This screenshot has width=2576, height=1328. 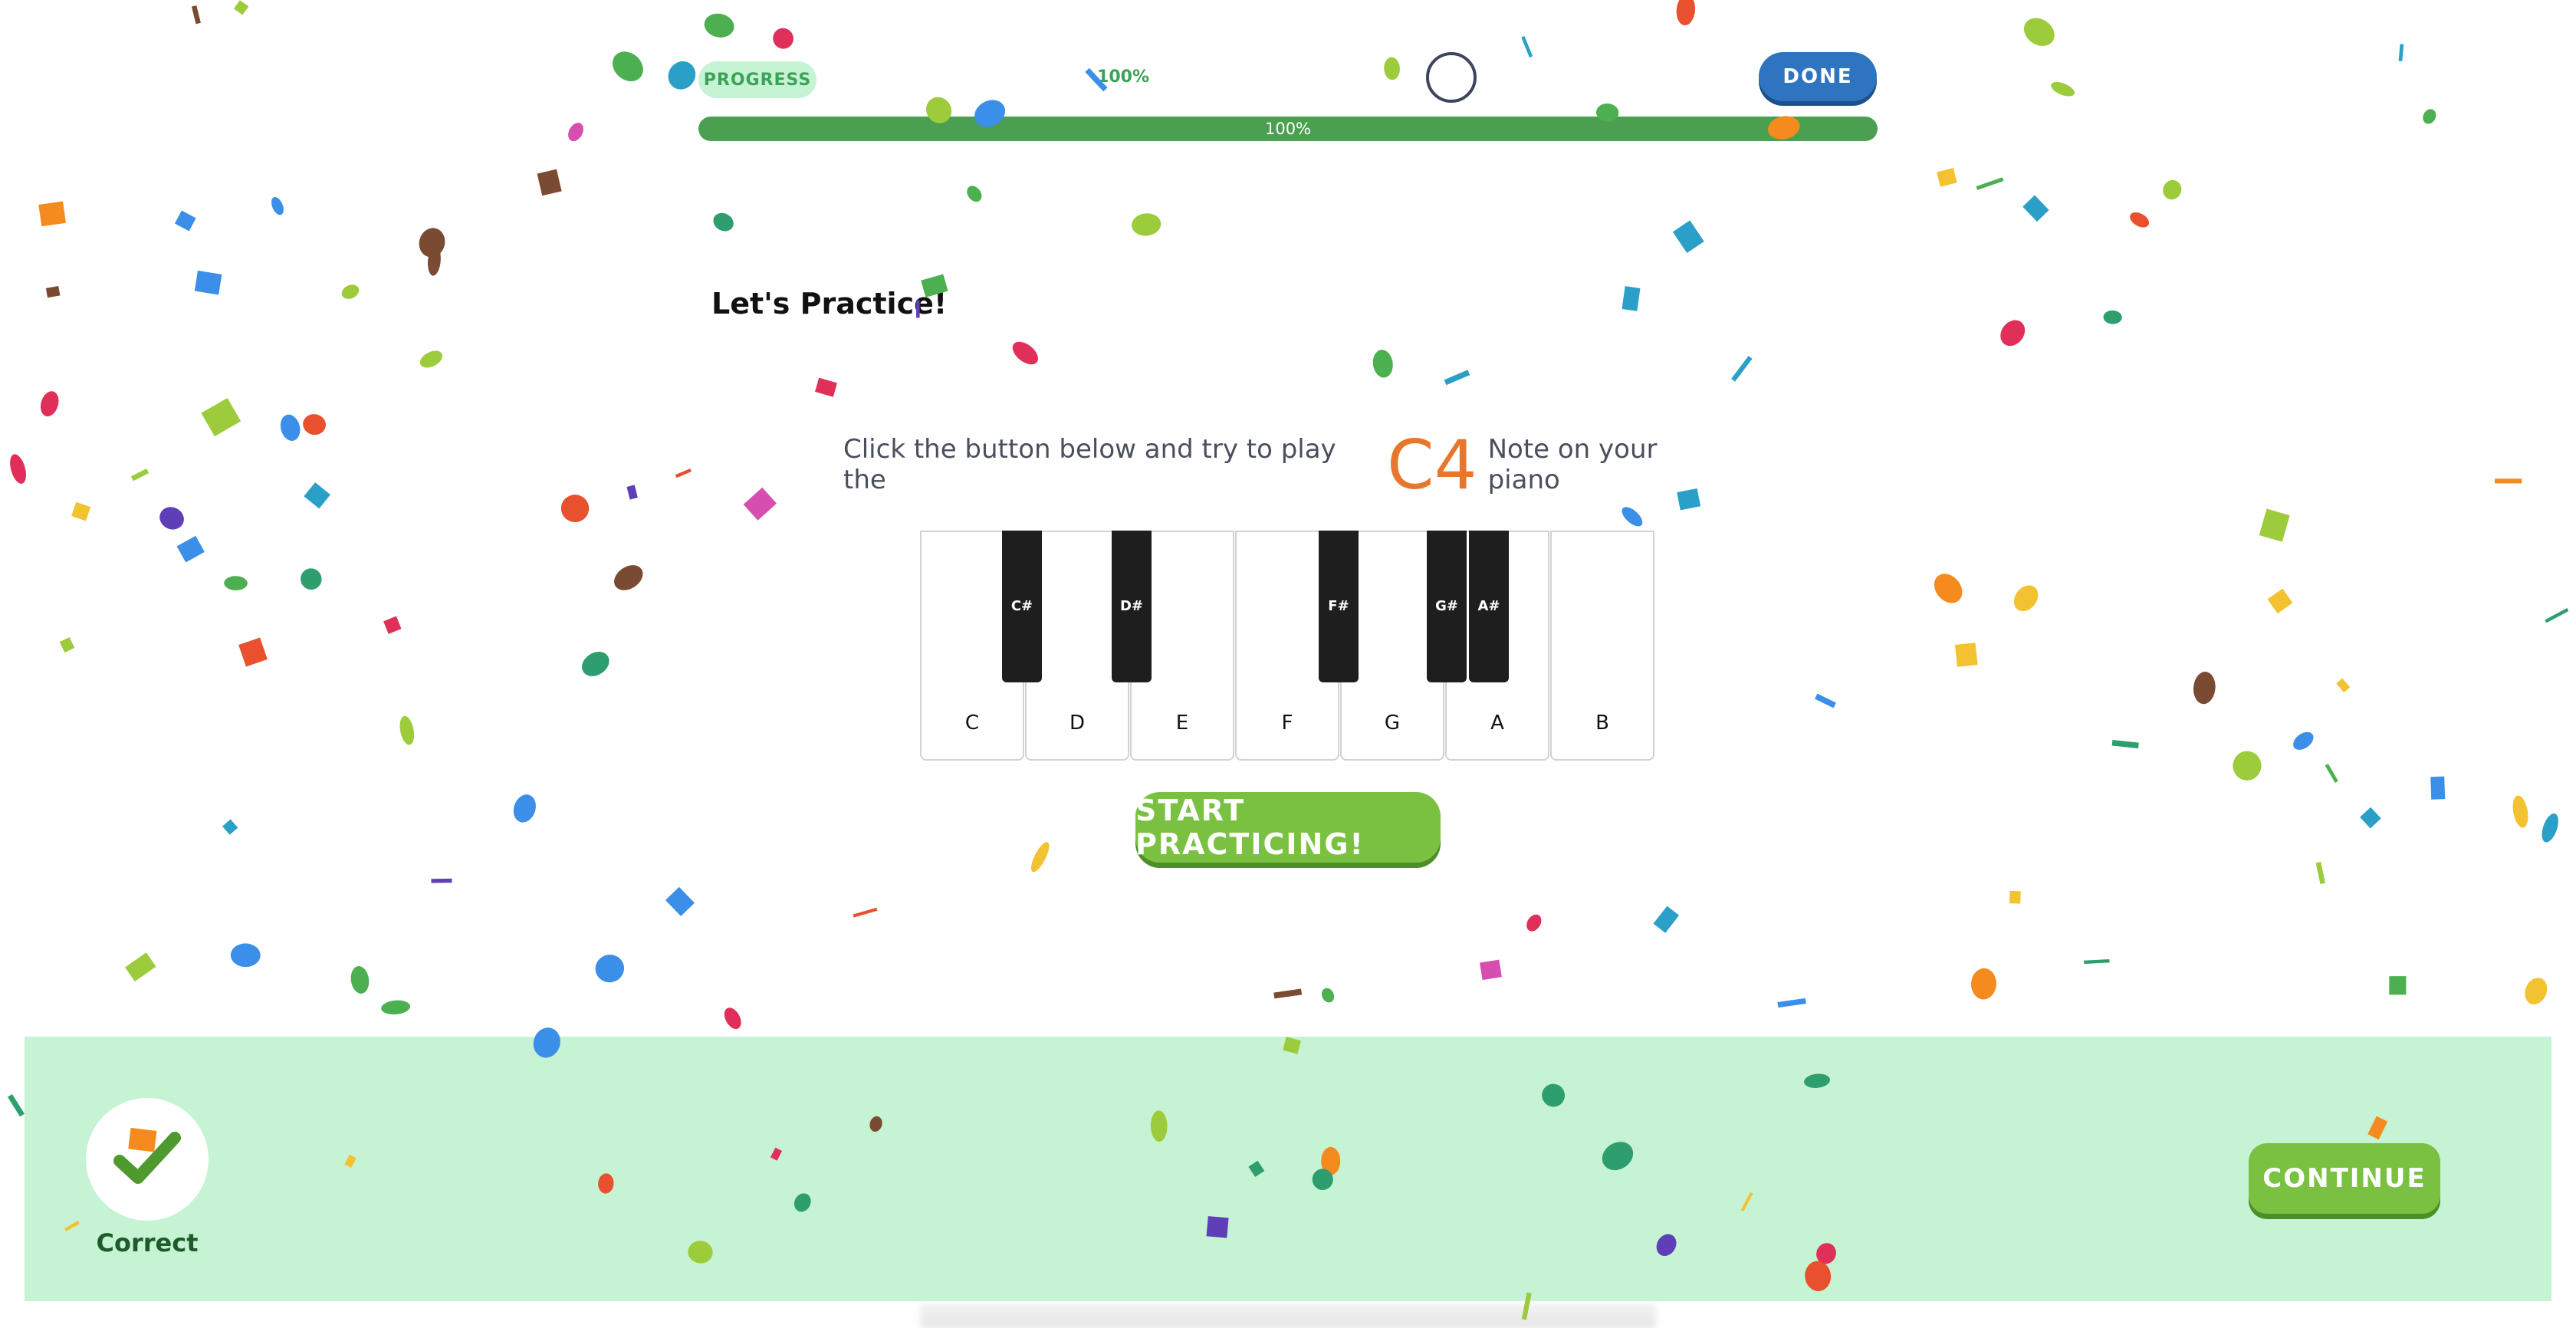 What do you see at coordinates (1288, 1315) in the screenshot?
I see `bottom-shadow` at bounding box center [1288, 1315].